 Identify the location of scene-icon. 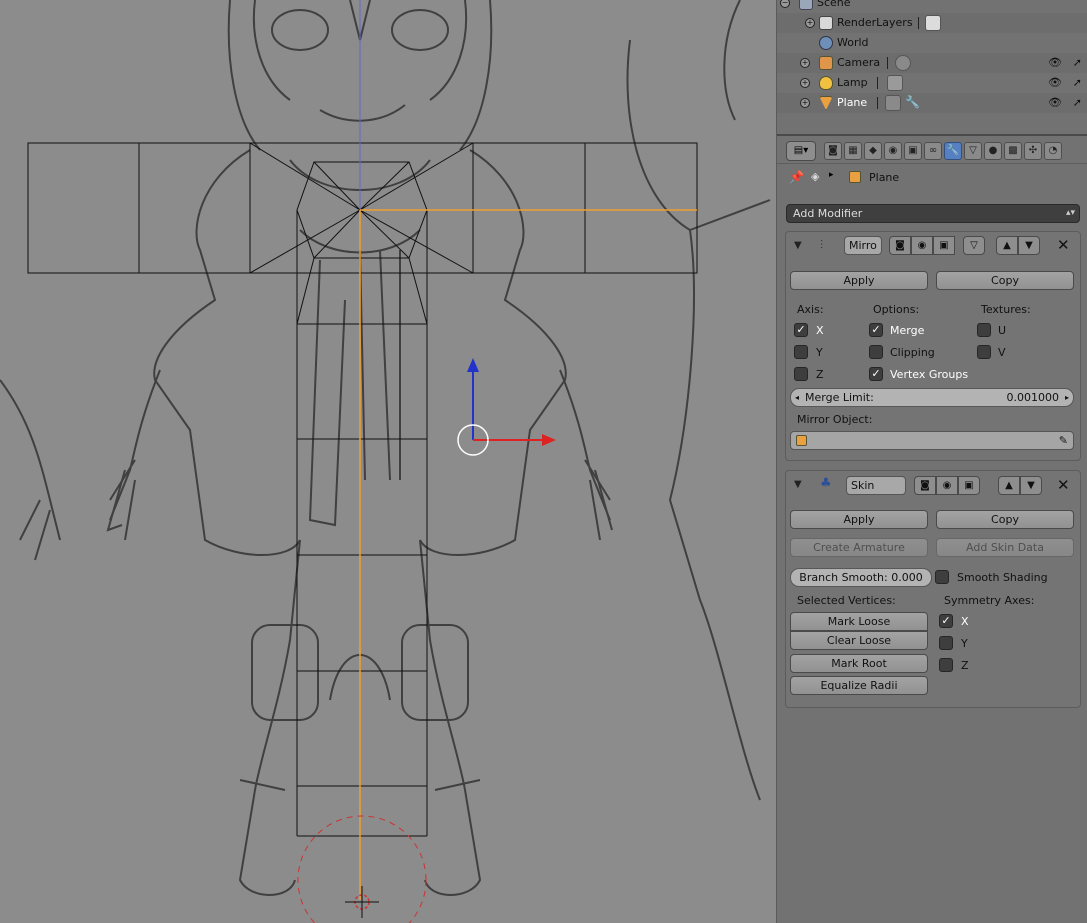
(806, 5).